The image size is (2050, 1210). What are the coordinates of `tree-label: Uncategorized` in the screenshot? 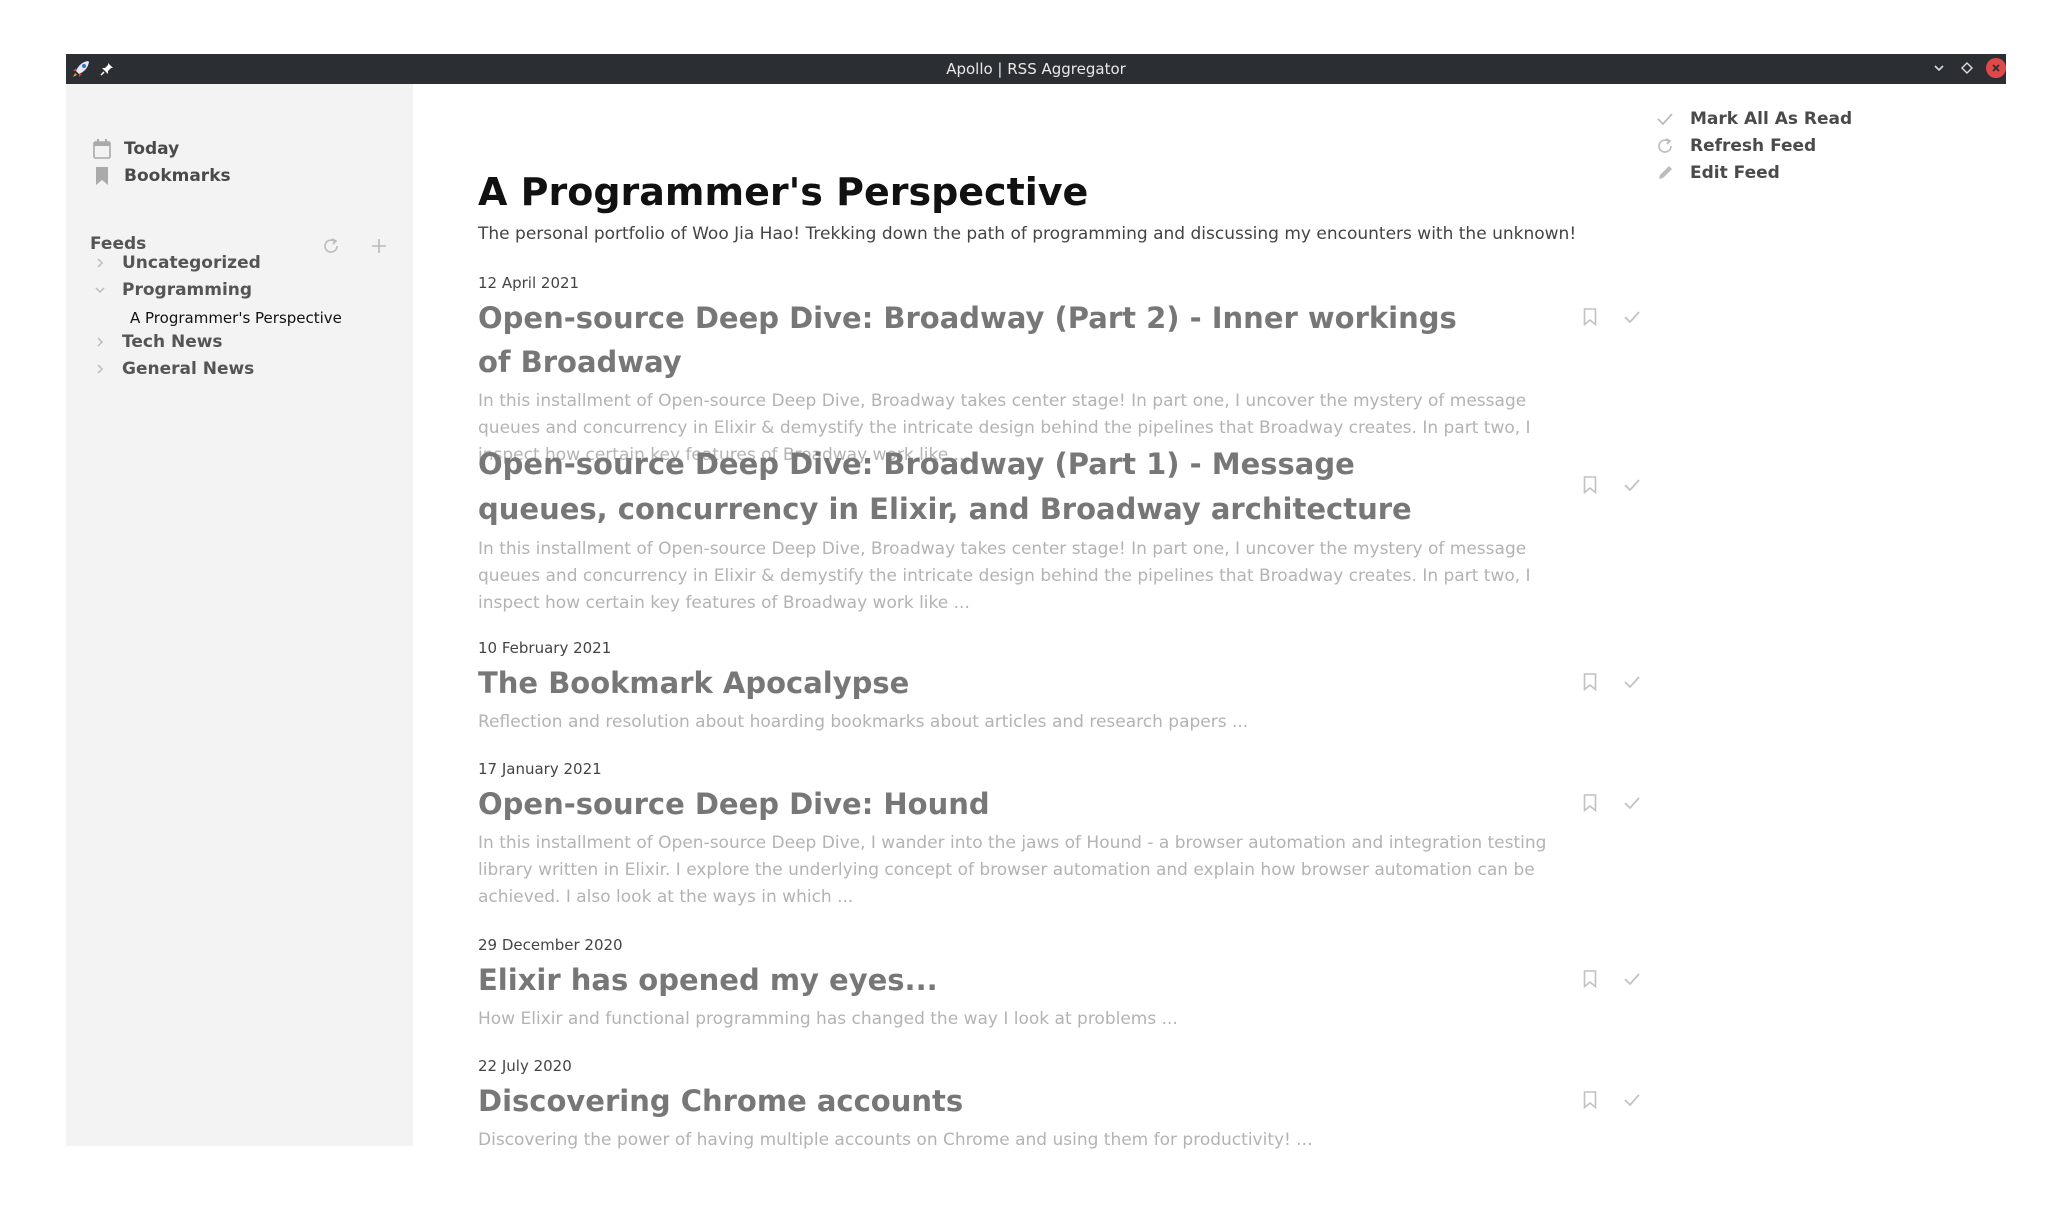 It's located at (191, 263).